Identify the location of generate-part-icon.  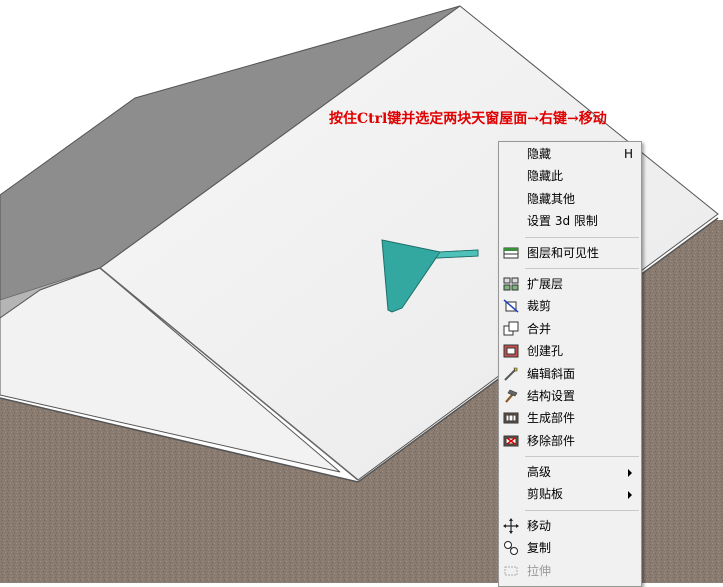
(511, 418).